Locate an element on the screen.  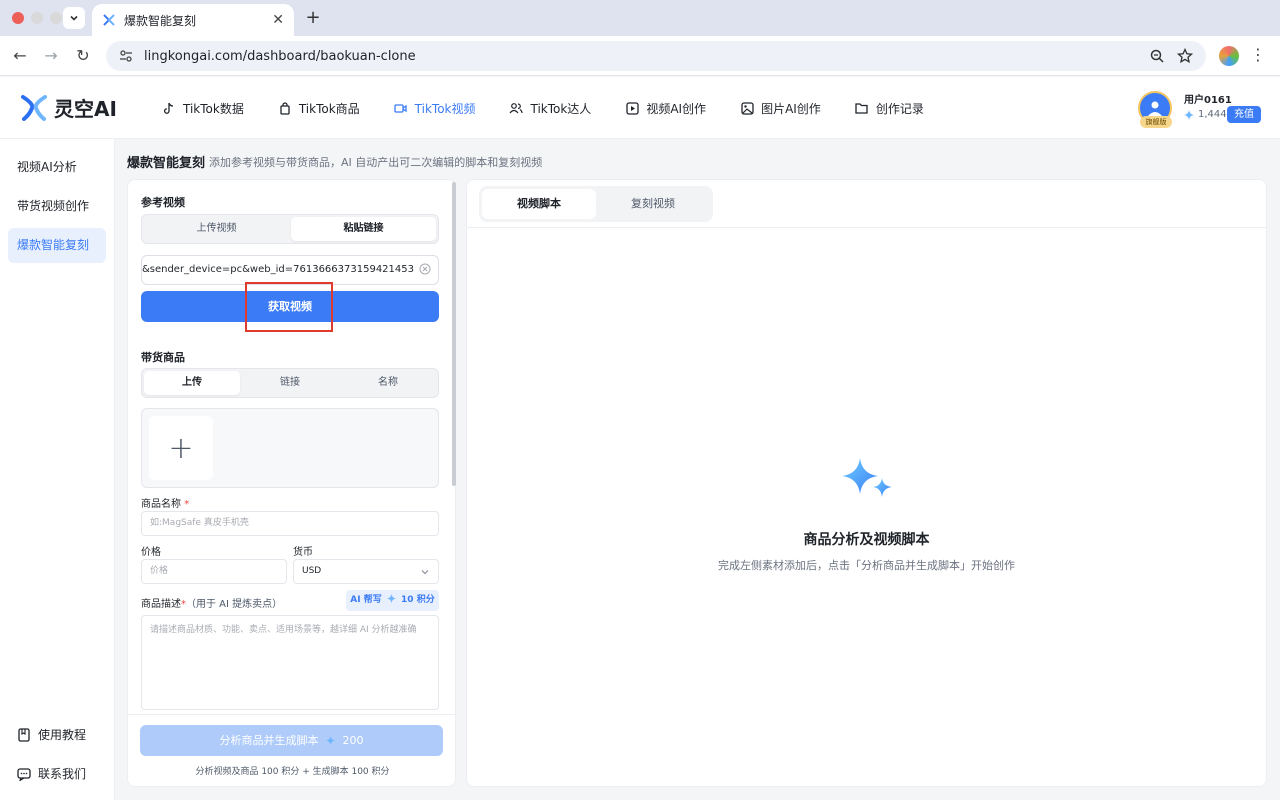
nav-tiktok-creators: TikTok达人 is located at coordinates (550, 108).